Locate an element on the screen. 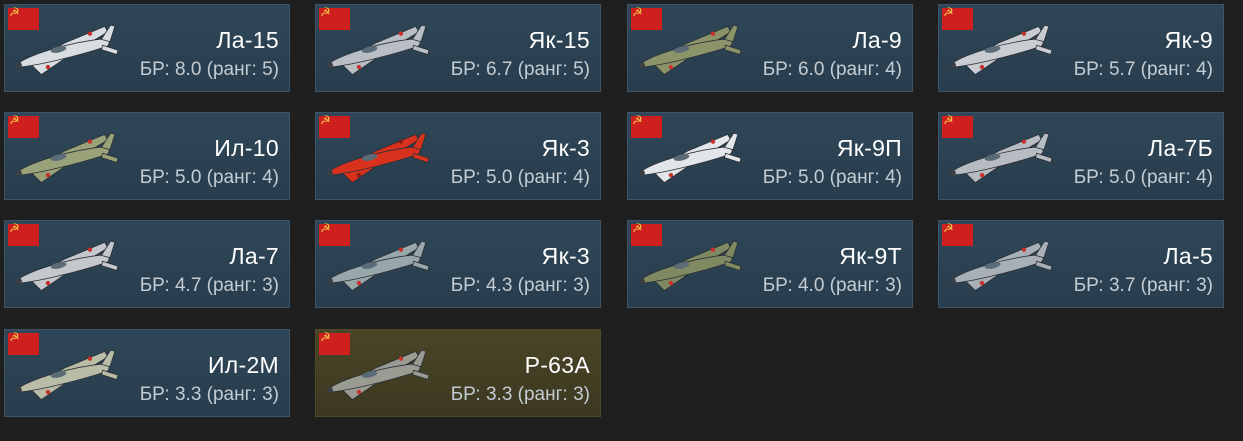 The image size is (1243, 441). vehicle-card: Як-15 БР: 6.7 (ранг: 5) is located at coordinates (458, 48).